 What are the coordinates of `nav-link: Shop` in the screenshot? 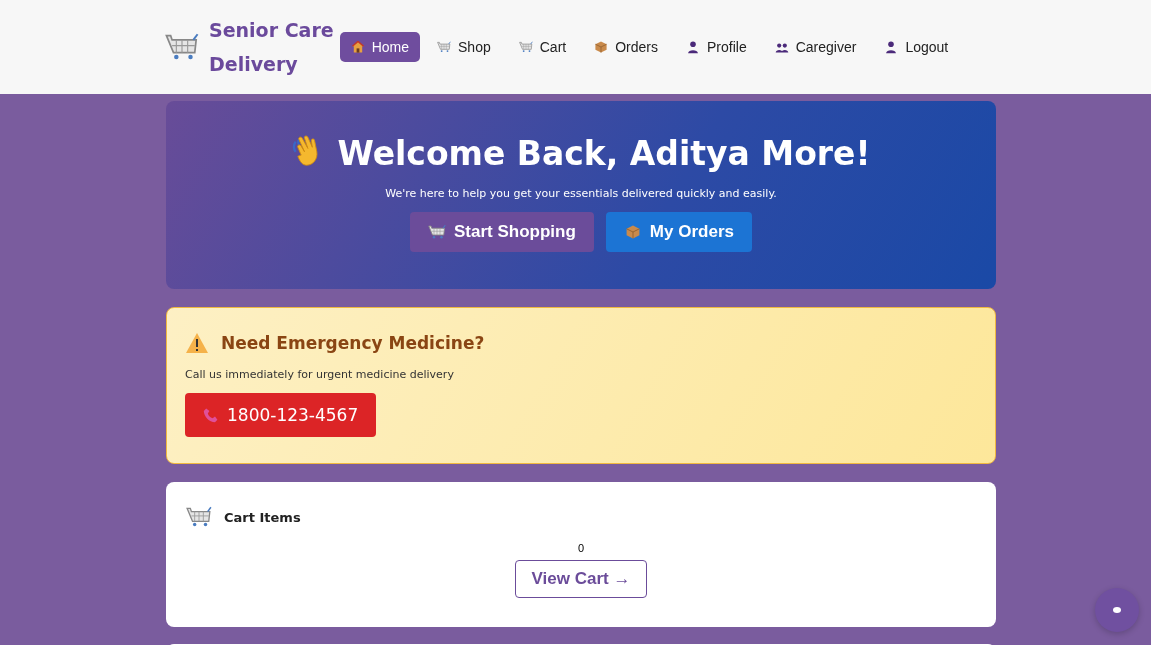 It's located at (464, 47).